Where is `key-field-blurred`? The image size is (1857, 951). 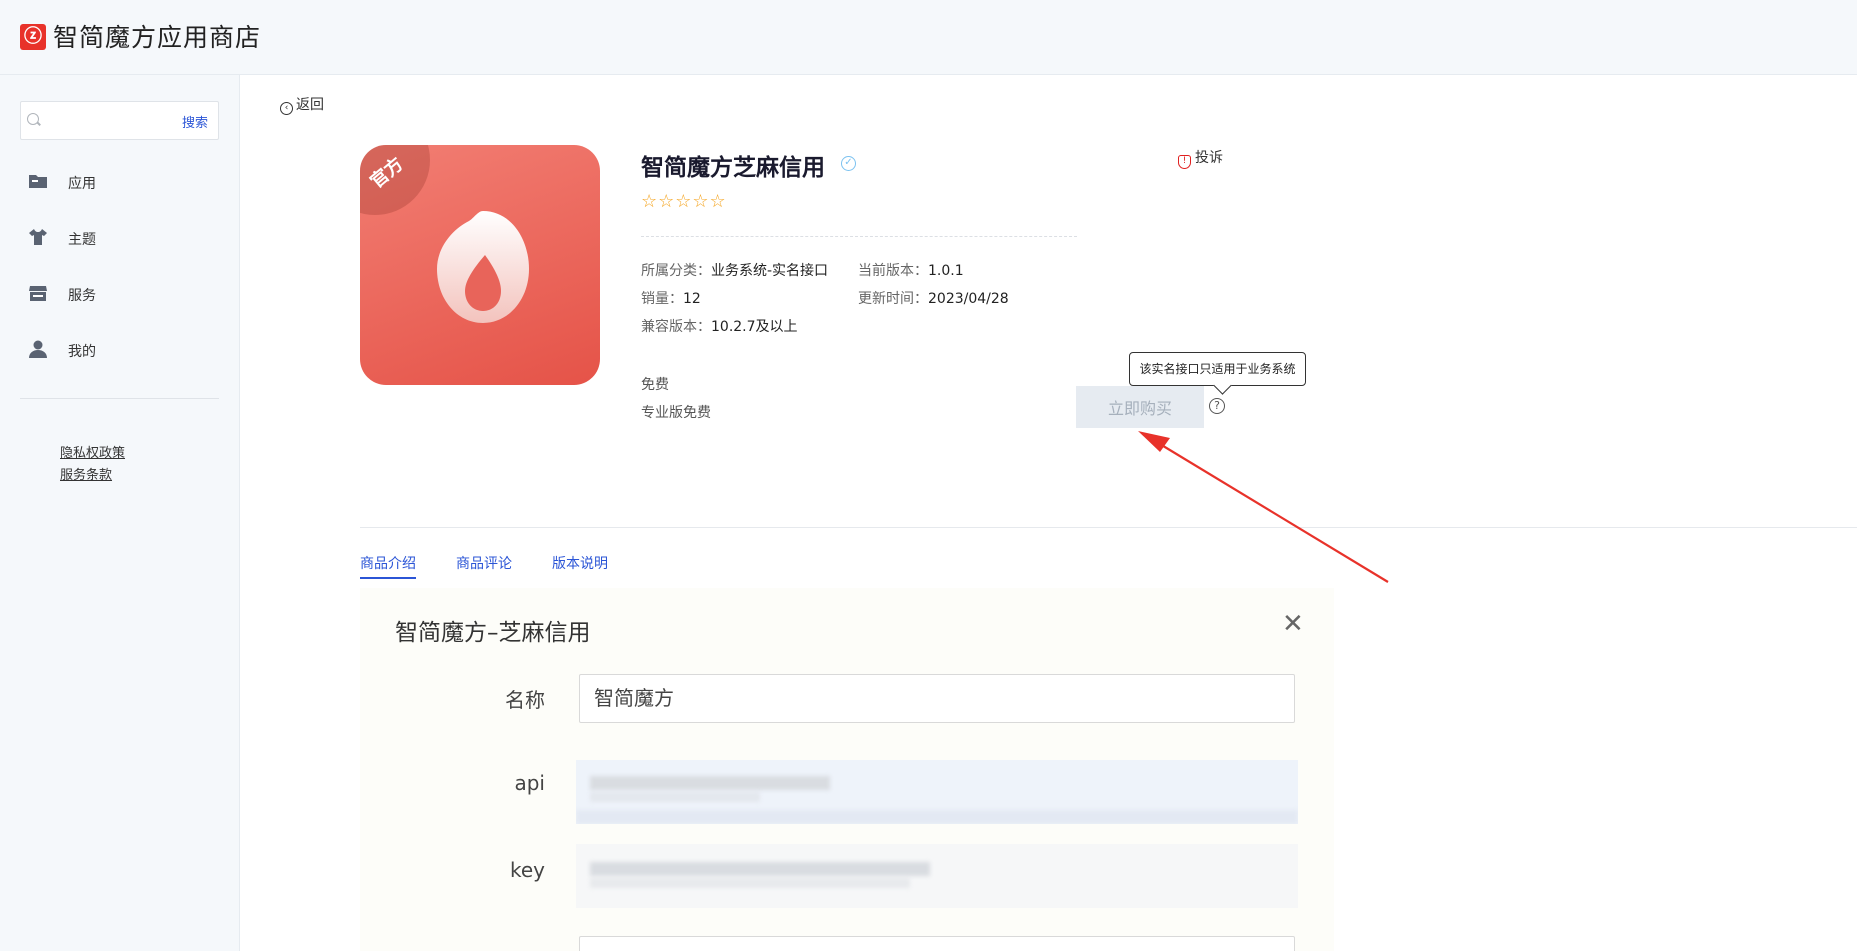
key-field-blurred is located at coordinates (937, 876).